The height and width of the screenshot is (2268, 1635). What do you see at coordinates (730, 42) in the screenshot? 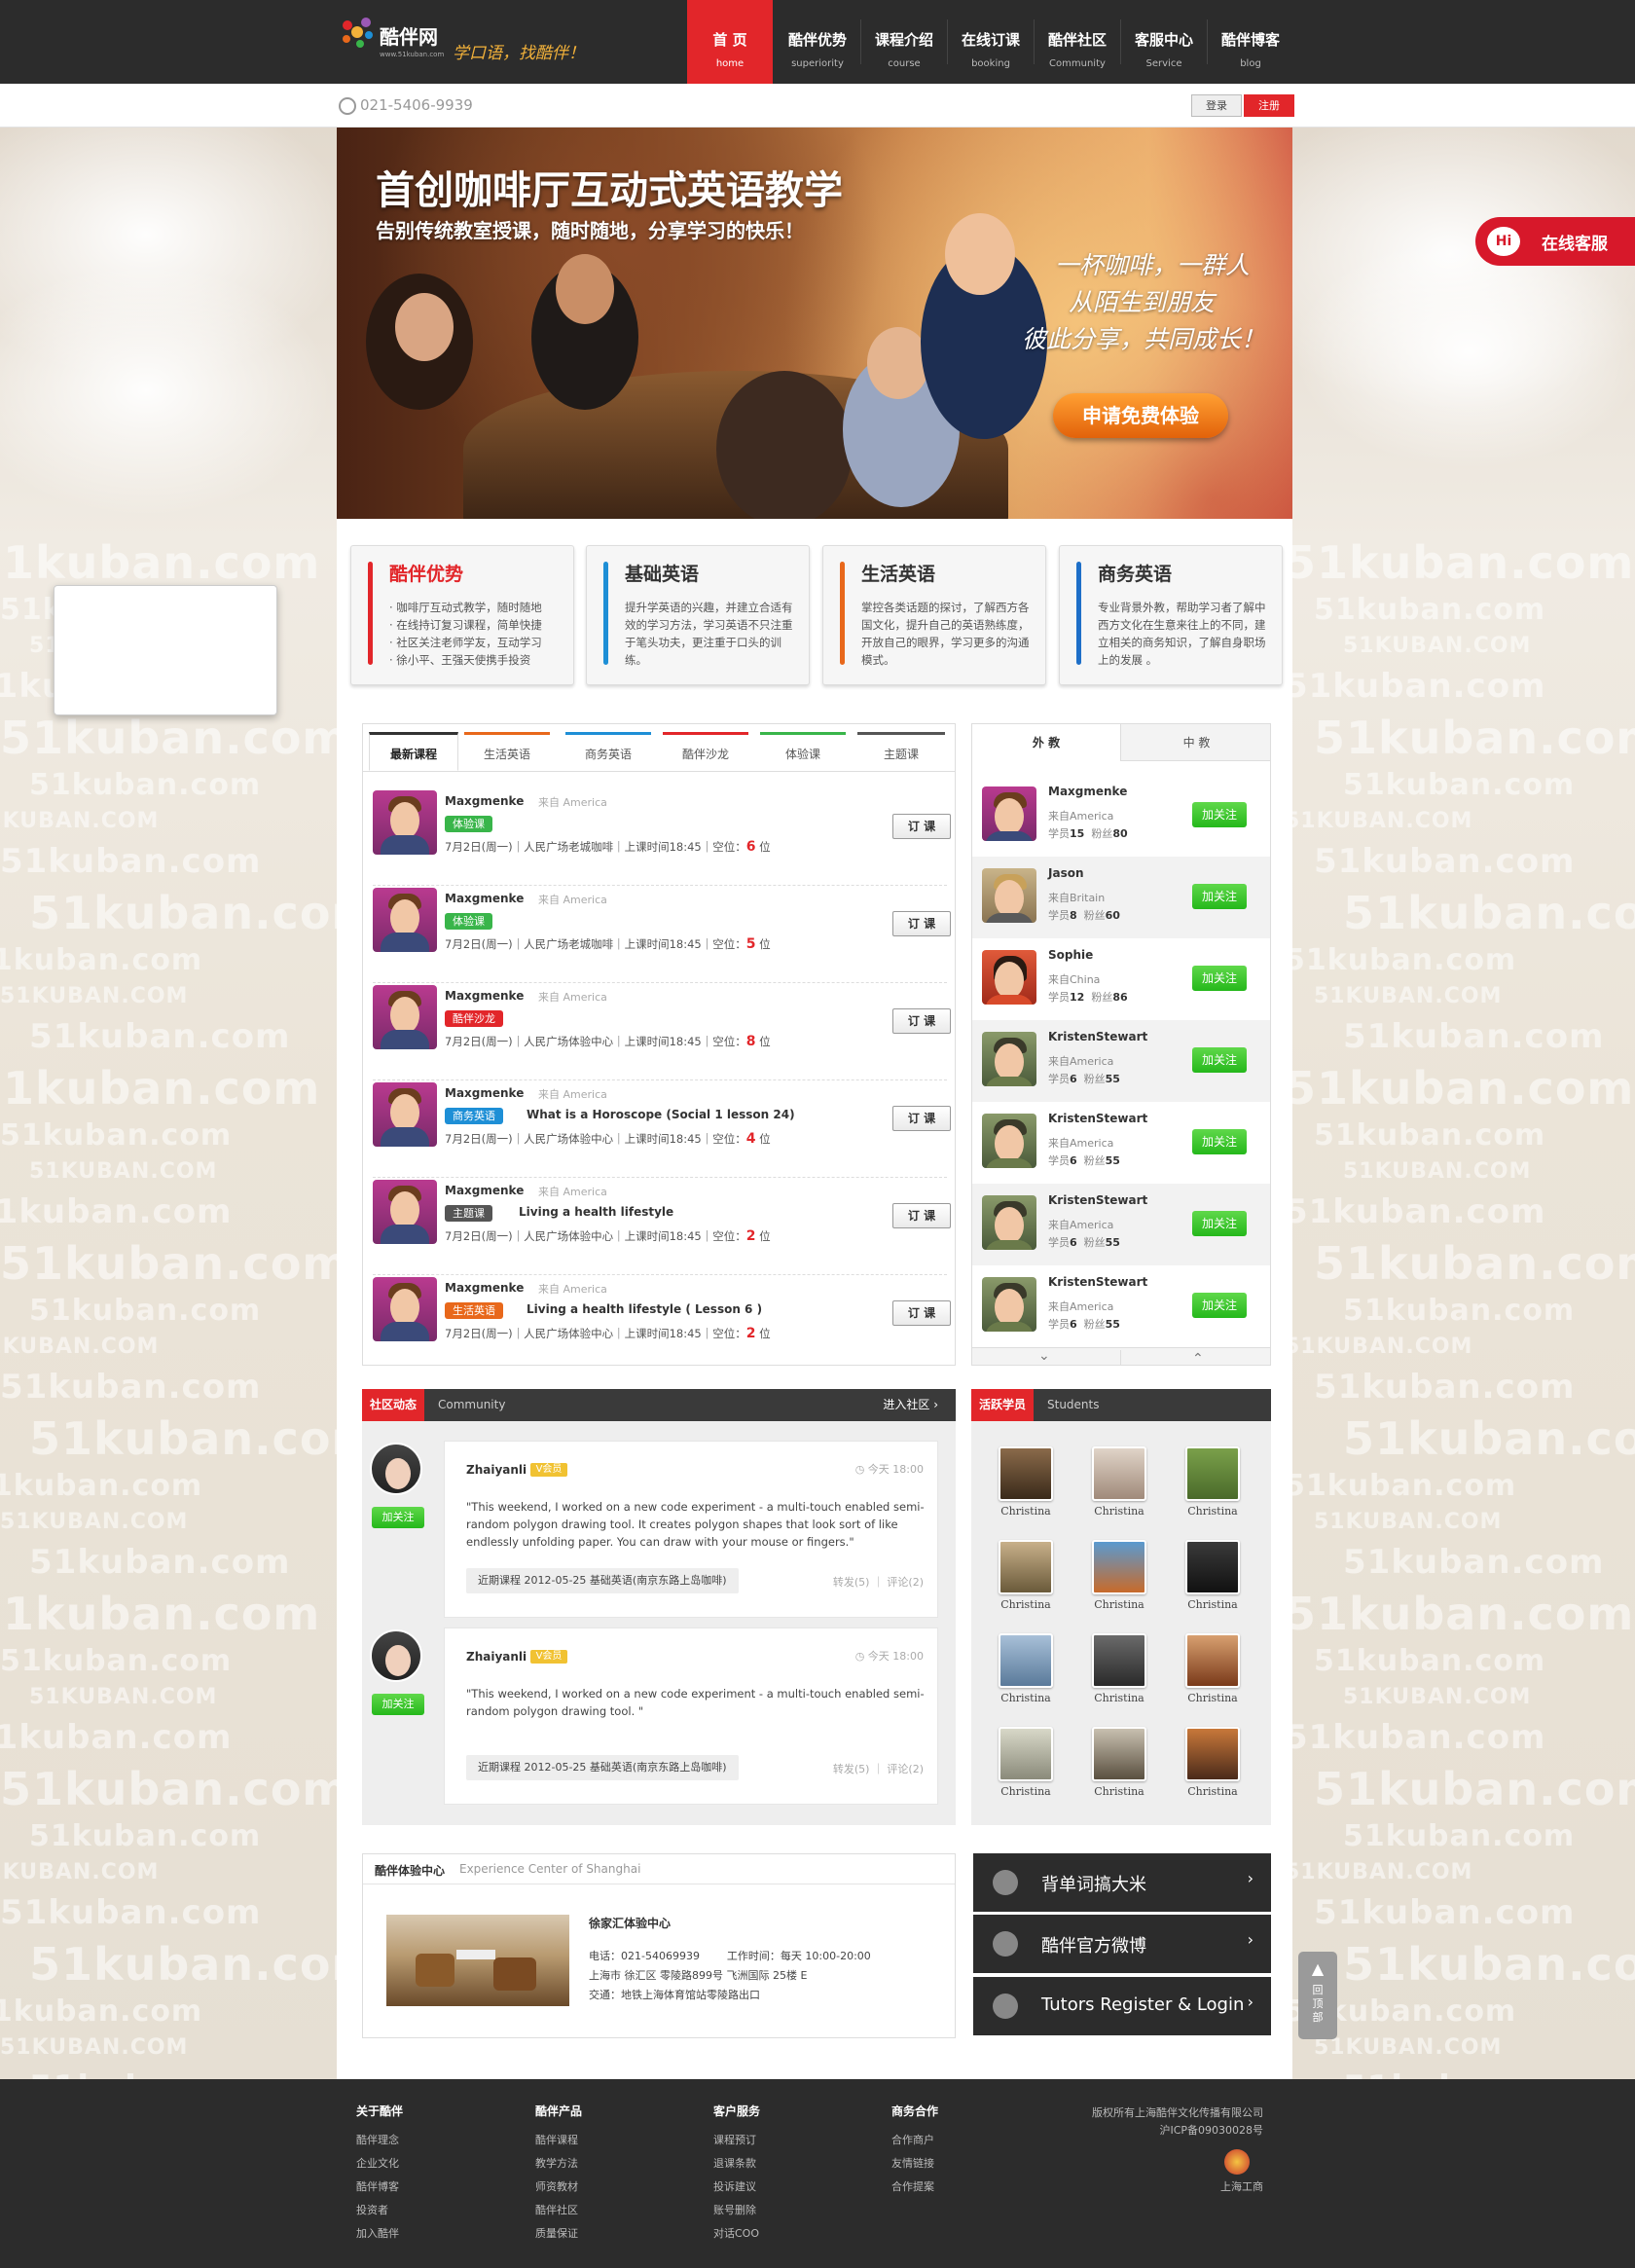
I see `nav-home: 首 页 home` at bounding box center [730, 42].